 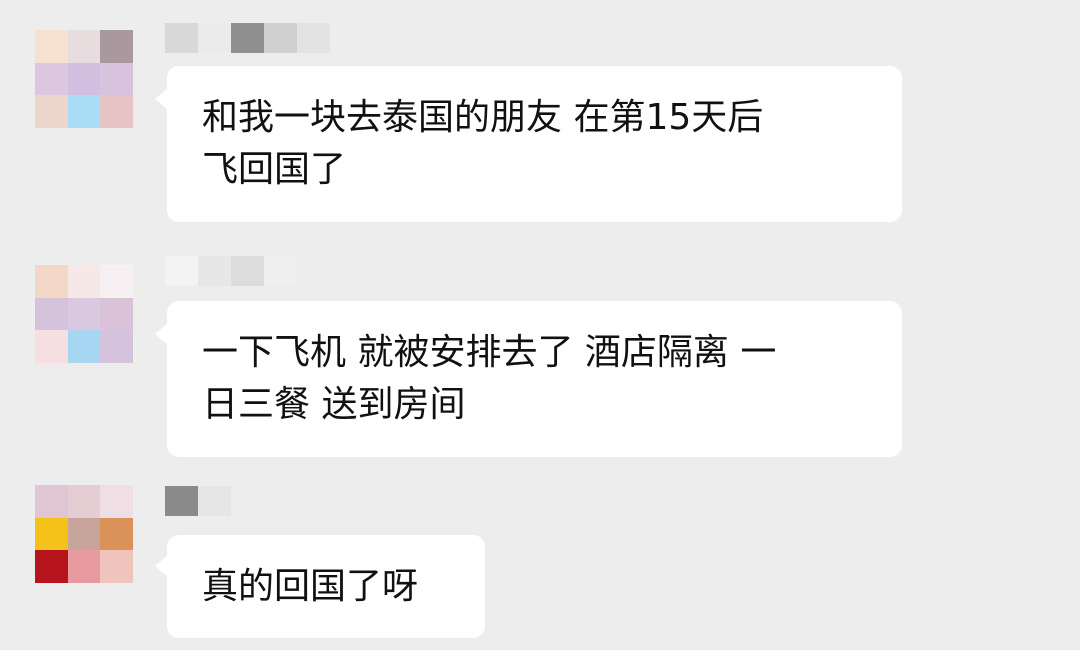 I want to click on message-text: 一下飞机 就被安排去了 酒店隔离 一 日三餐 送到房间, so click(x=489, y=378).